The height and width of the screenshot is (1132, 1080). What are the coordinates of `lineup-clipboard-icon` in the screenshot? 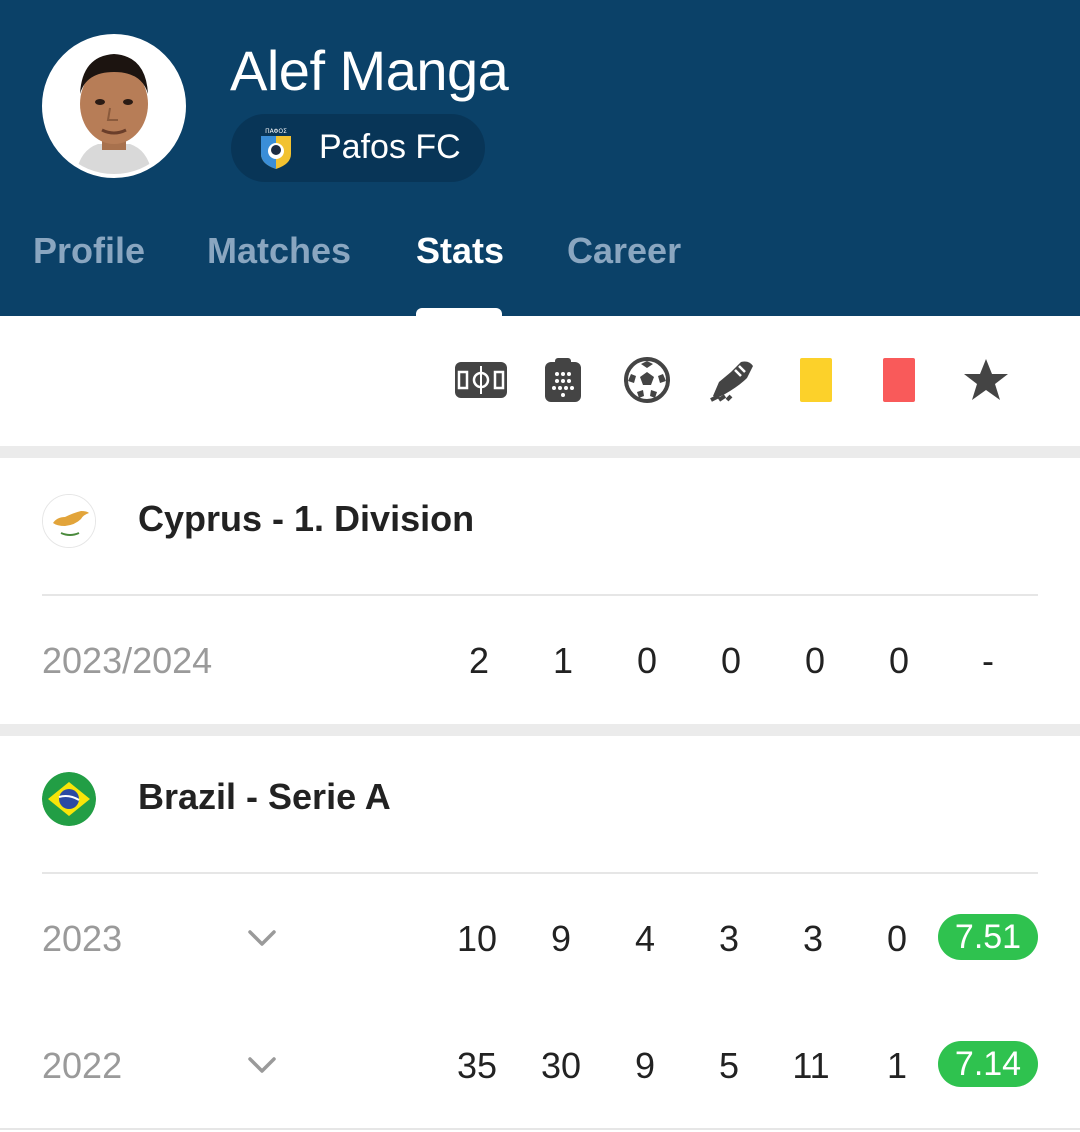 It's located at (563, 380).